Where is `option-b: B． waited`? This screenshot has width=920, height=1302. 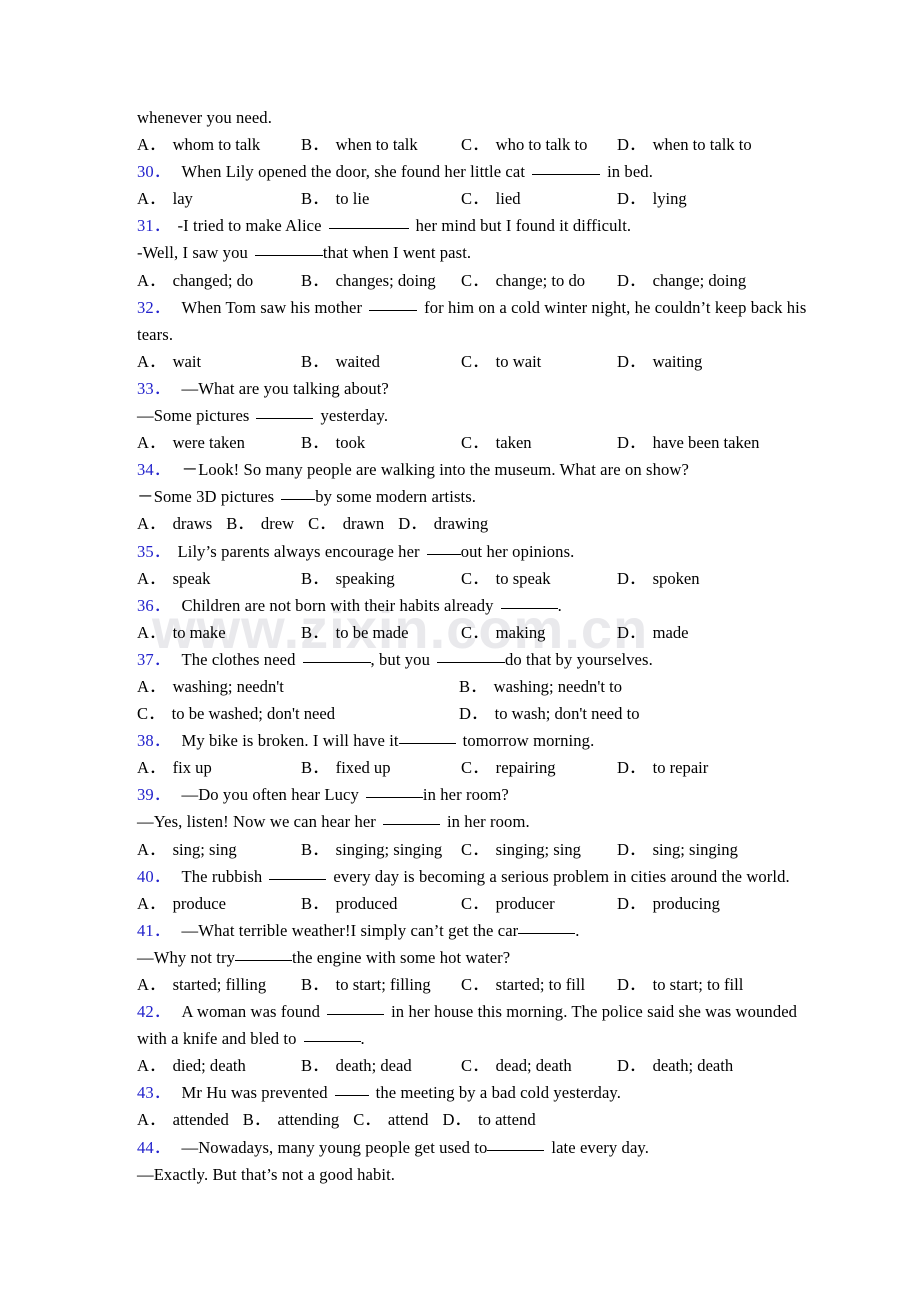
option-b: B． waited is located at coordinates (381, 361).